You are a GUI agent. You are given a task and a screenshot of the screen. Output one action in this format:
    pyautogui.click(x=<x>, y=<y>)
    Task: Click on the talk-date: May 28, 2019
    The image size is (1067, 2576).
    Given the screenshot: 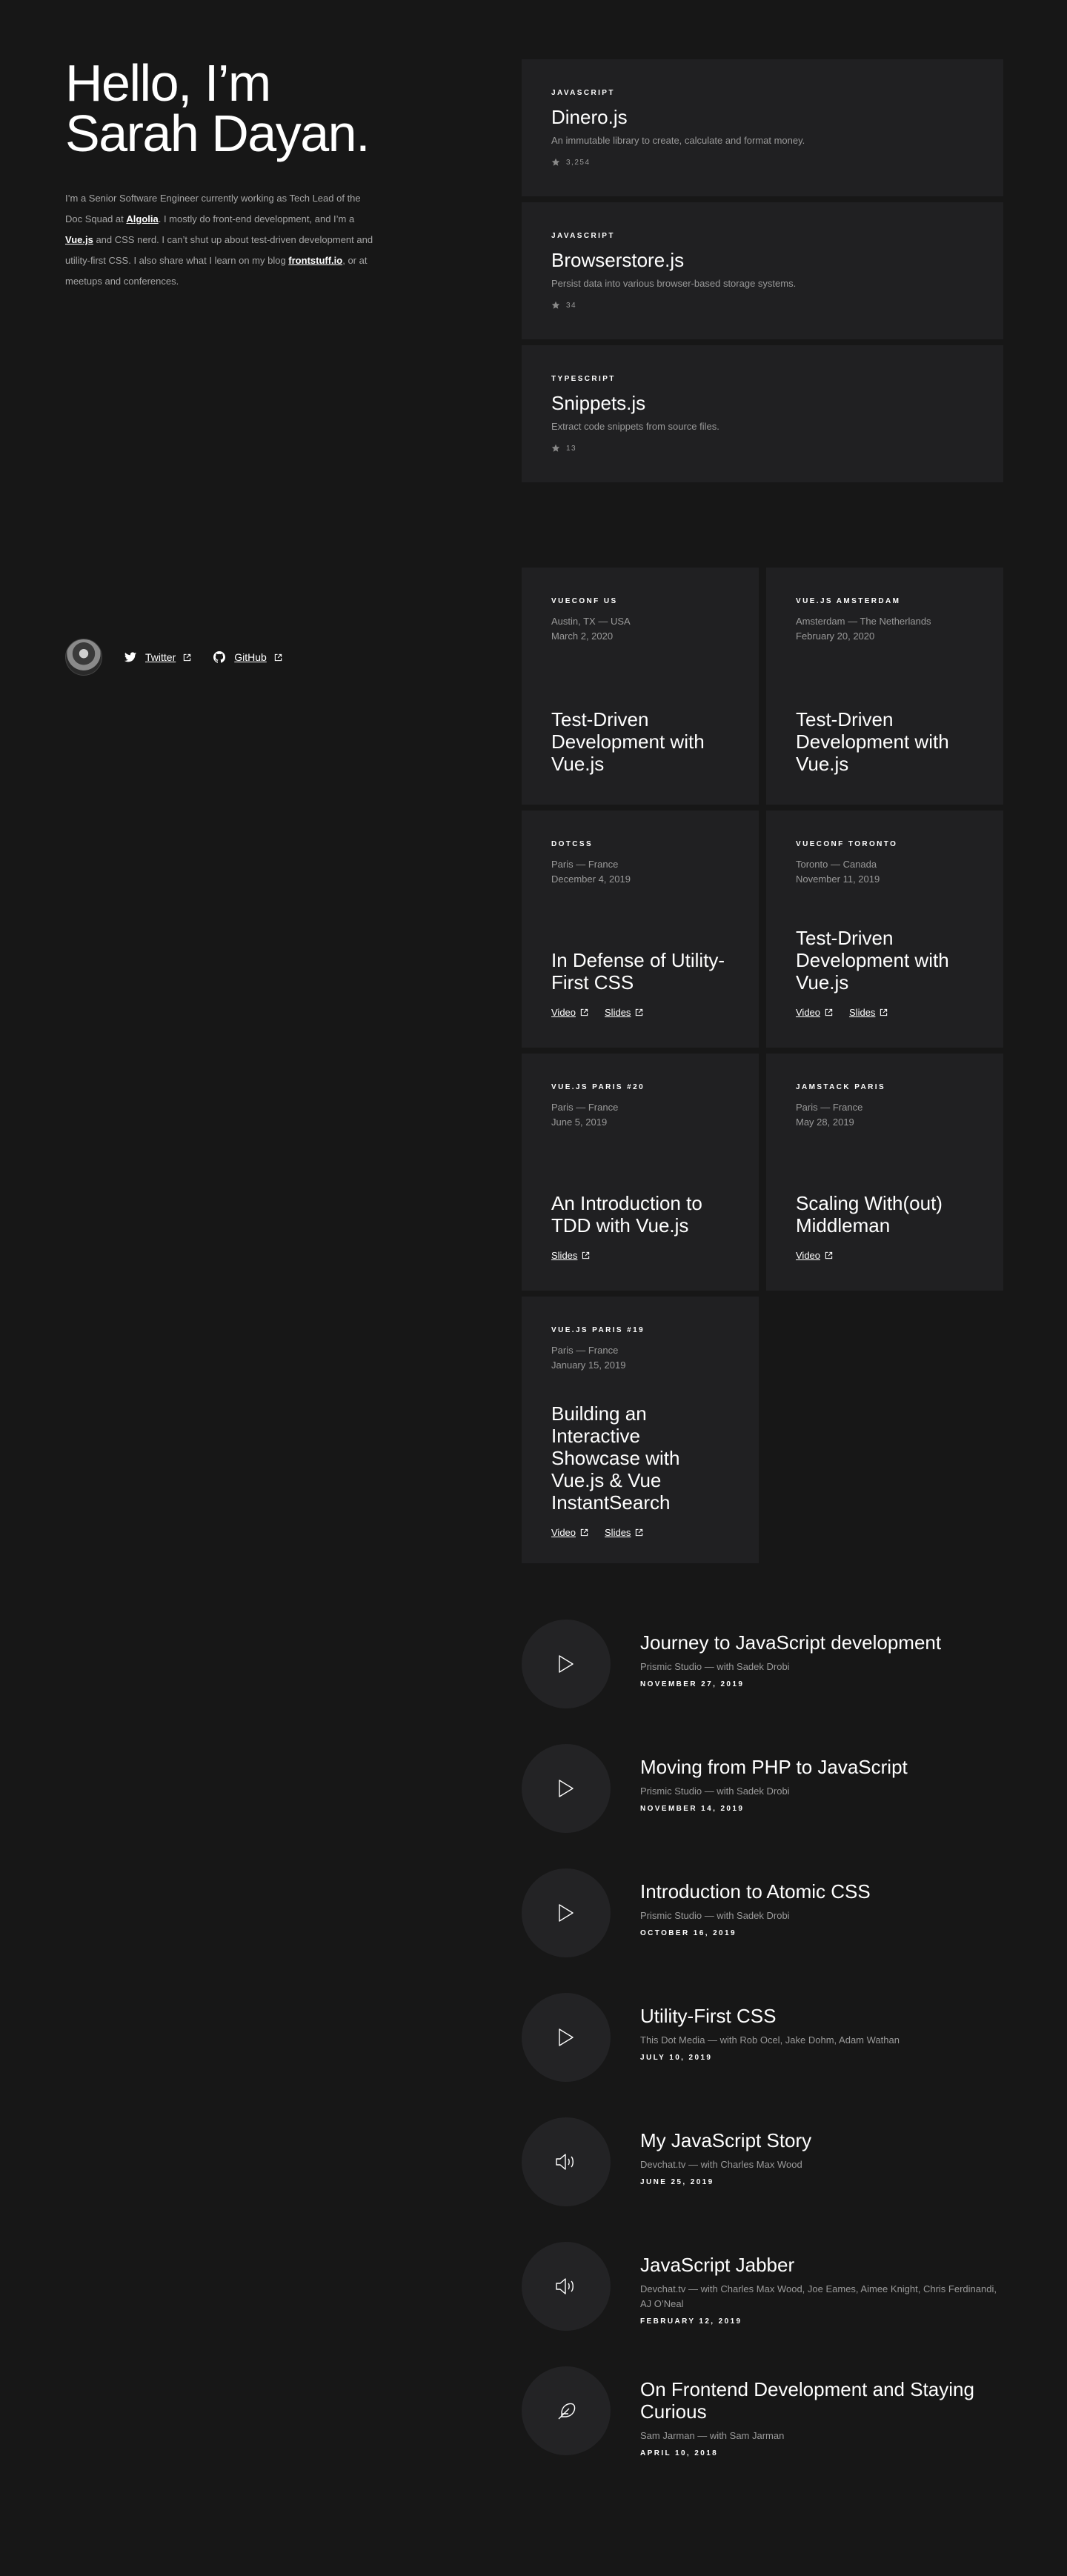 What is the action you would take?
    pyautogui.click(x=825, y=1122)
    